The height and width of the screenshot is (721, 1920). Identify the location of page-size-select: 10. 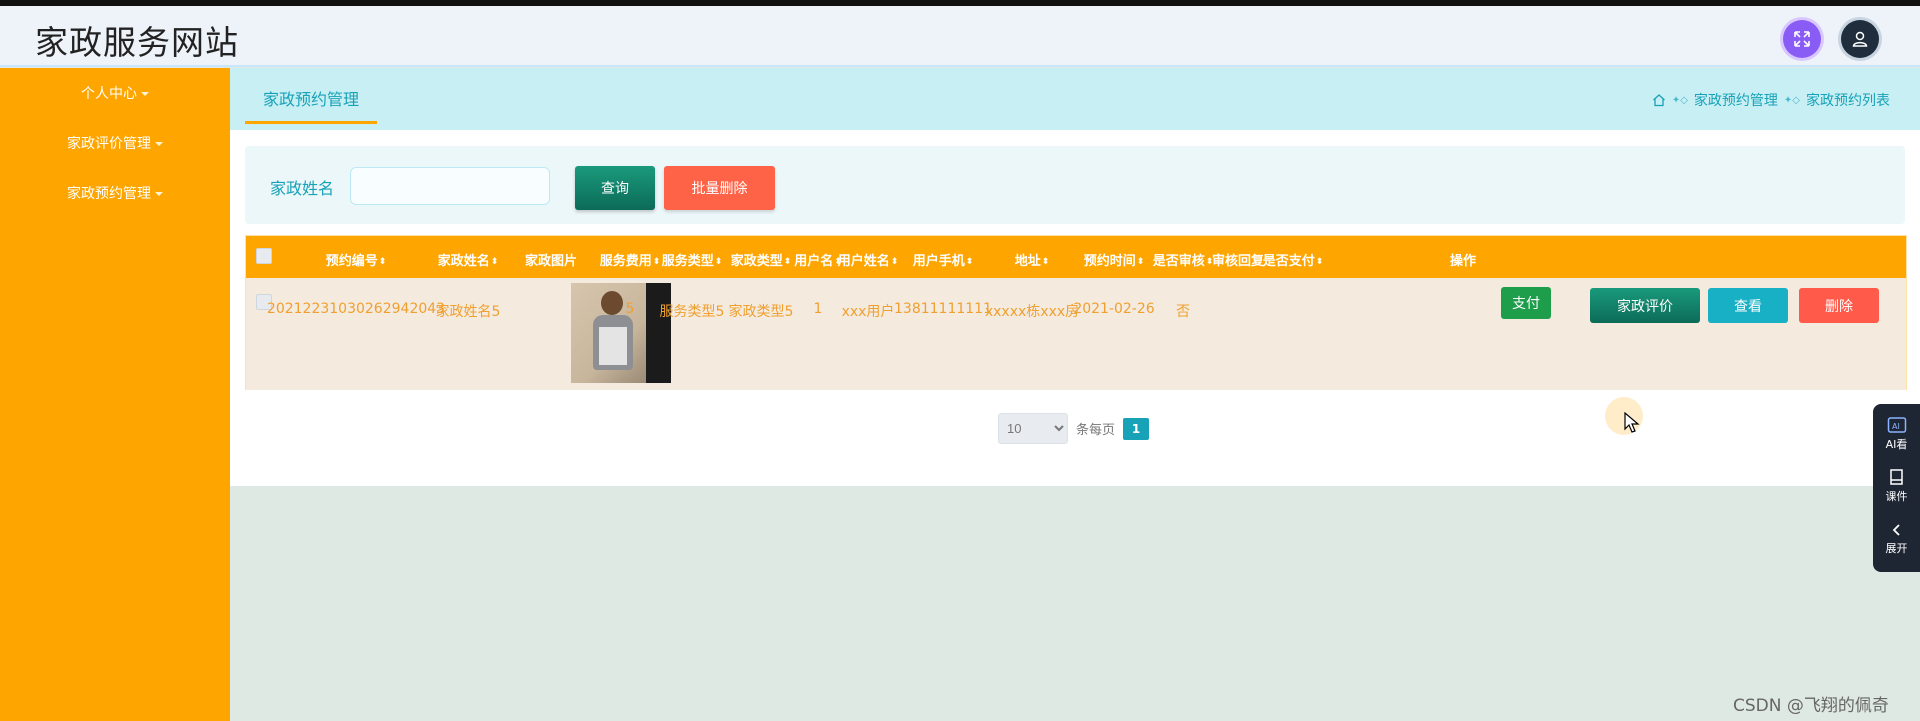
(1033, 428).